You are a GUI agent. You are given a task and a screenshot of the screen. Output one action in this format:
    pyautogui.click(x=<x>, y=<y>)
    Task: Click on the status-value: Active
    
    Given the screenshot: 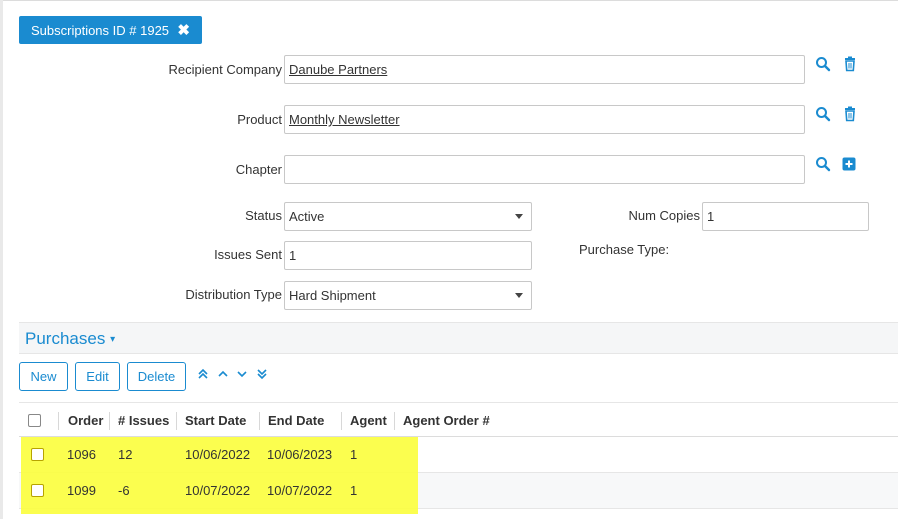 What is the action you would take?
    pyautogui.click(x=307, y=216)
    